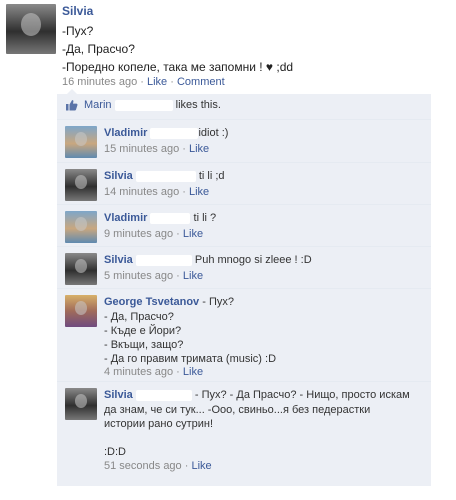 The image size is (456, 500). What do you see at coordinates (205, 218) in the screenshot?
I see `comment-text: ti li ?` at bounding box center [205, 218].